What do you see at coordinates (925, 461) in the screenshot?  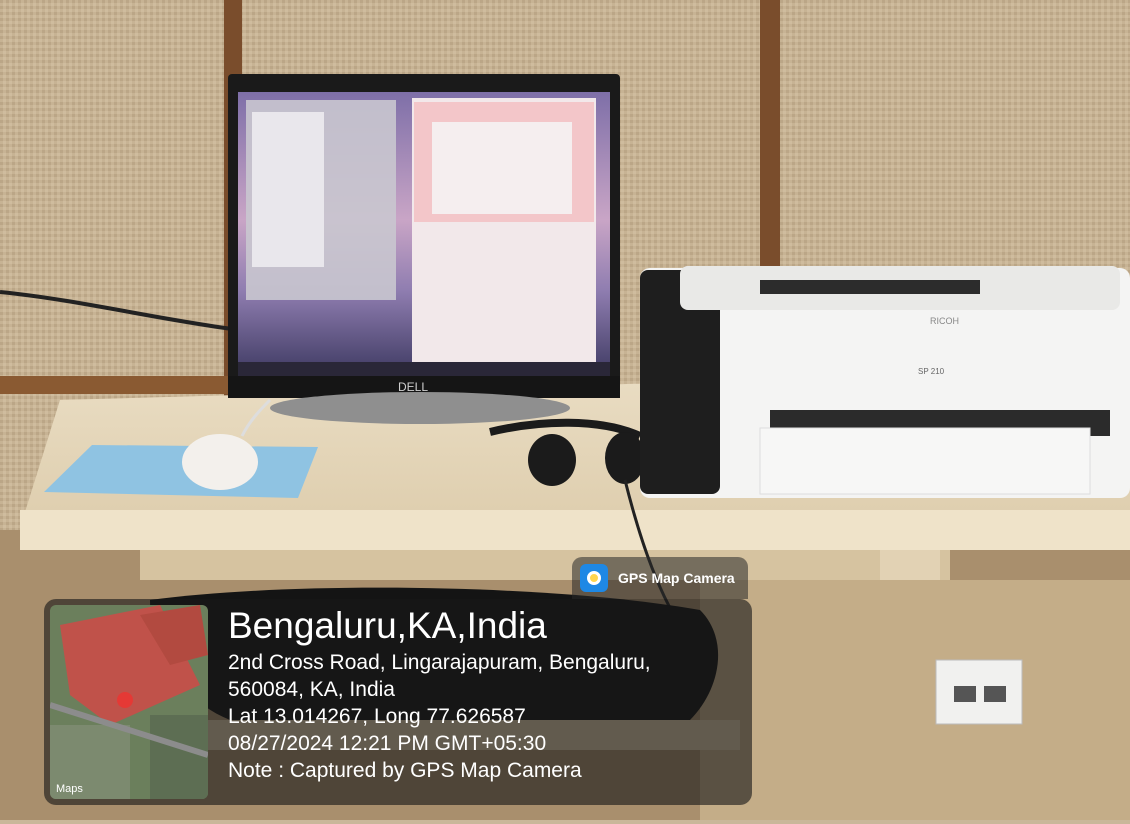 I see `printer-tray` at bounding box center [925, 461].